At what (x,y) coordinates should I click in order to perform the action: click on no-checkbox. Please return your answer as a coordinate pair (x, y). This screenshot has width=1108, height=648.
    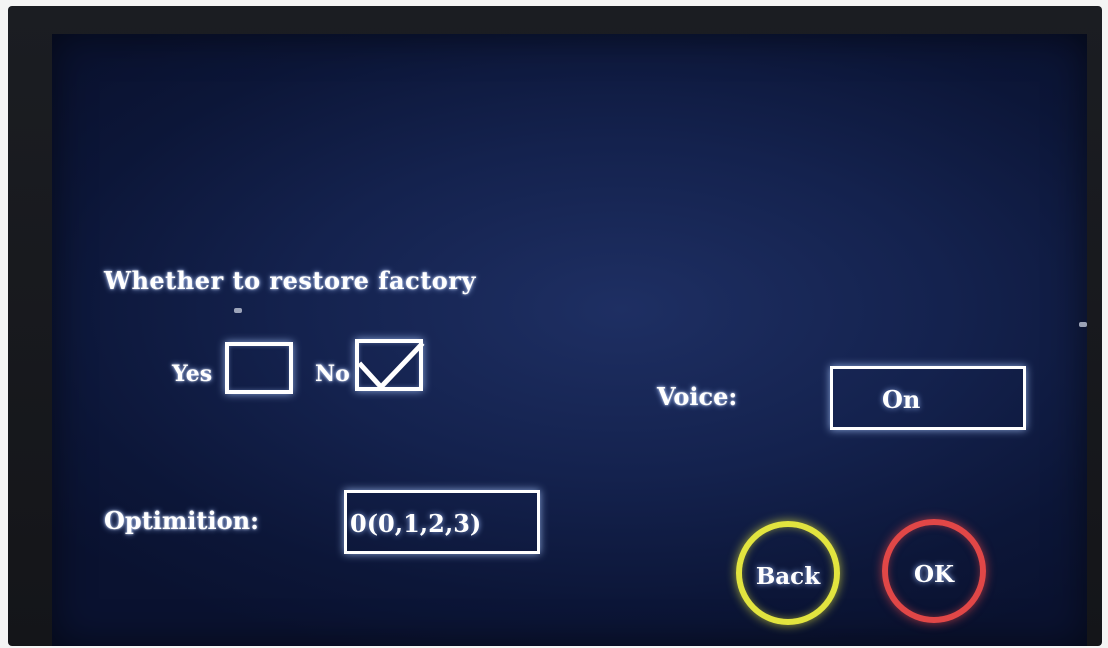
    Looking at the image, I should click on (390, 365).